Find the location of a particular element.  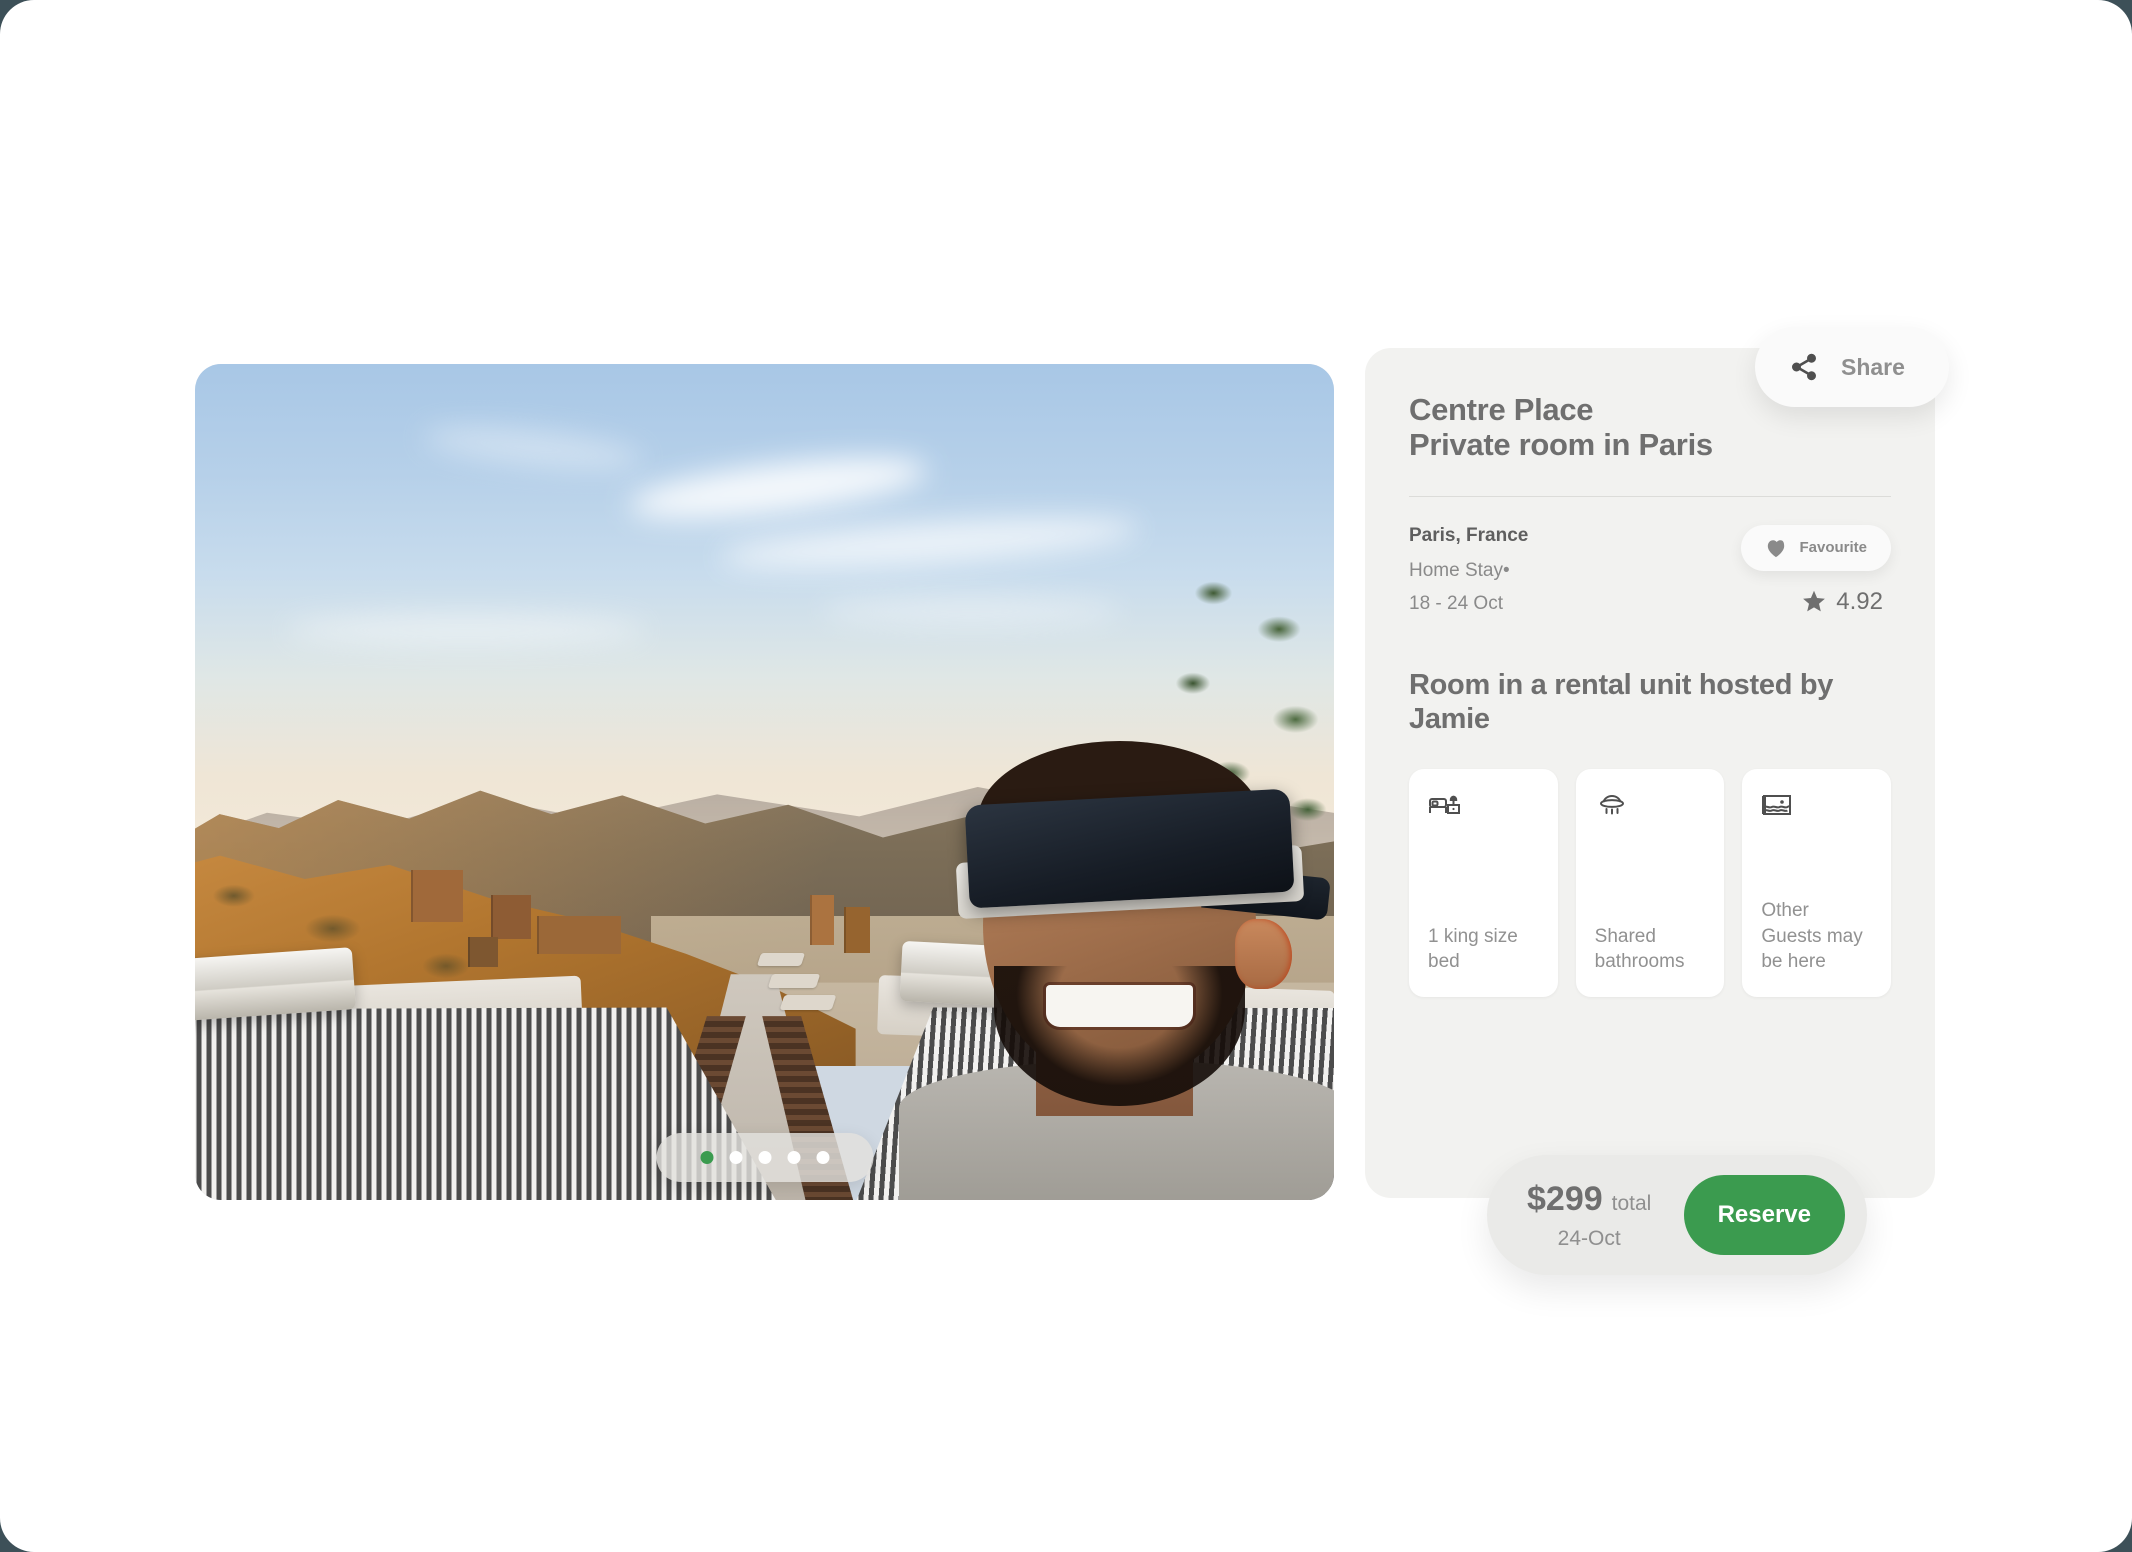

favourite-label: Favourite is located at coordinates (1833, 548).